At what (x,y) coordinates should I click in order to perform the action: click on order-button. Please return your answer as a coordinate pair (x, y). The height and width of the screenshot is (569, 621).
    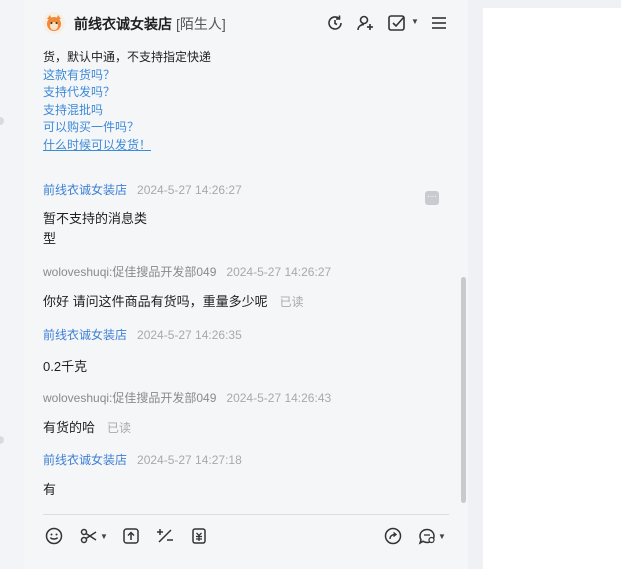
    Looking at the image, I should click on (199, 536).